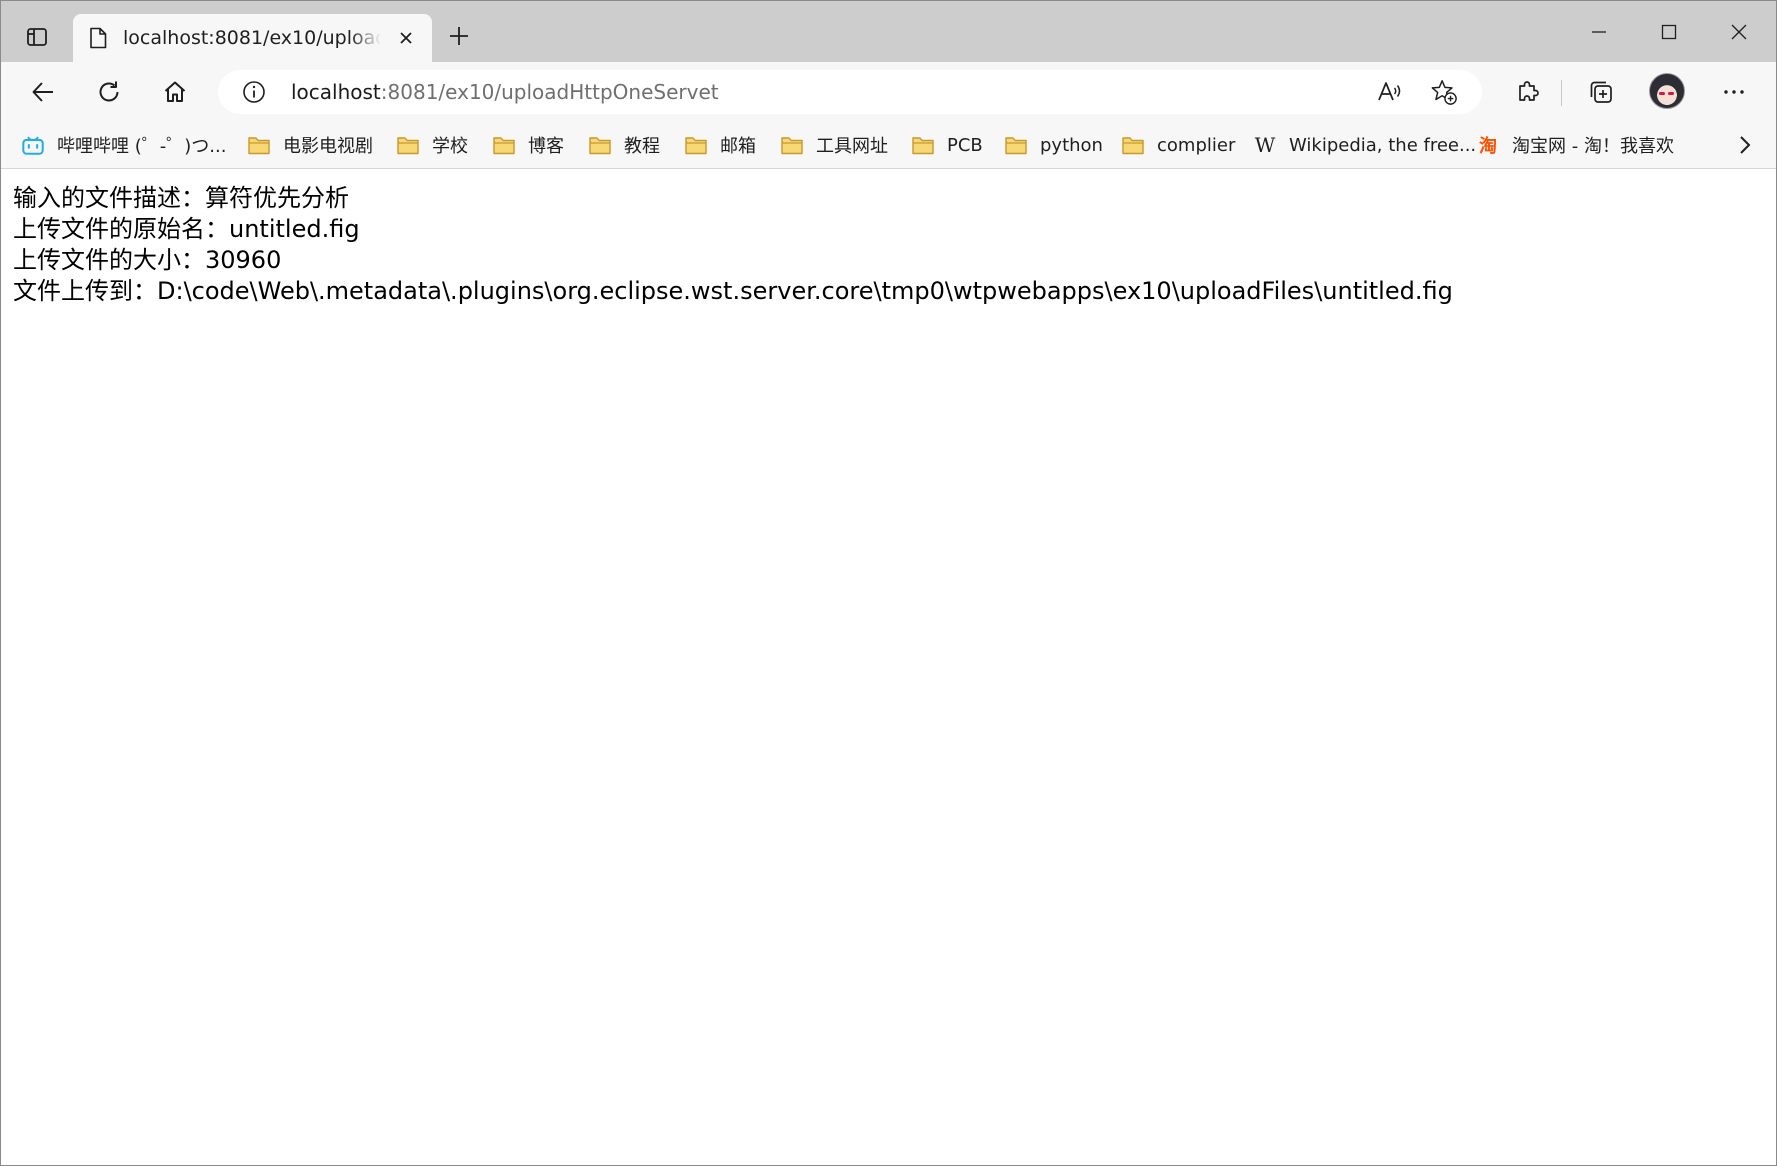  I want to click on plus-icon, so click(459, 36).